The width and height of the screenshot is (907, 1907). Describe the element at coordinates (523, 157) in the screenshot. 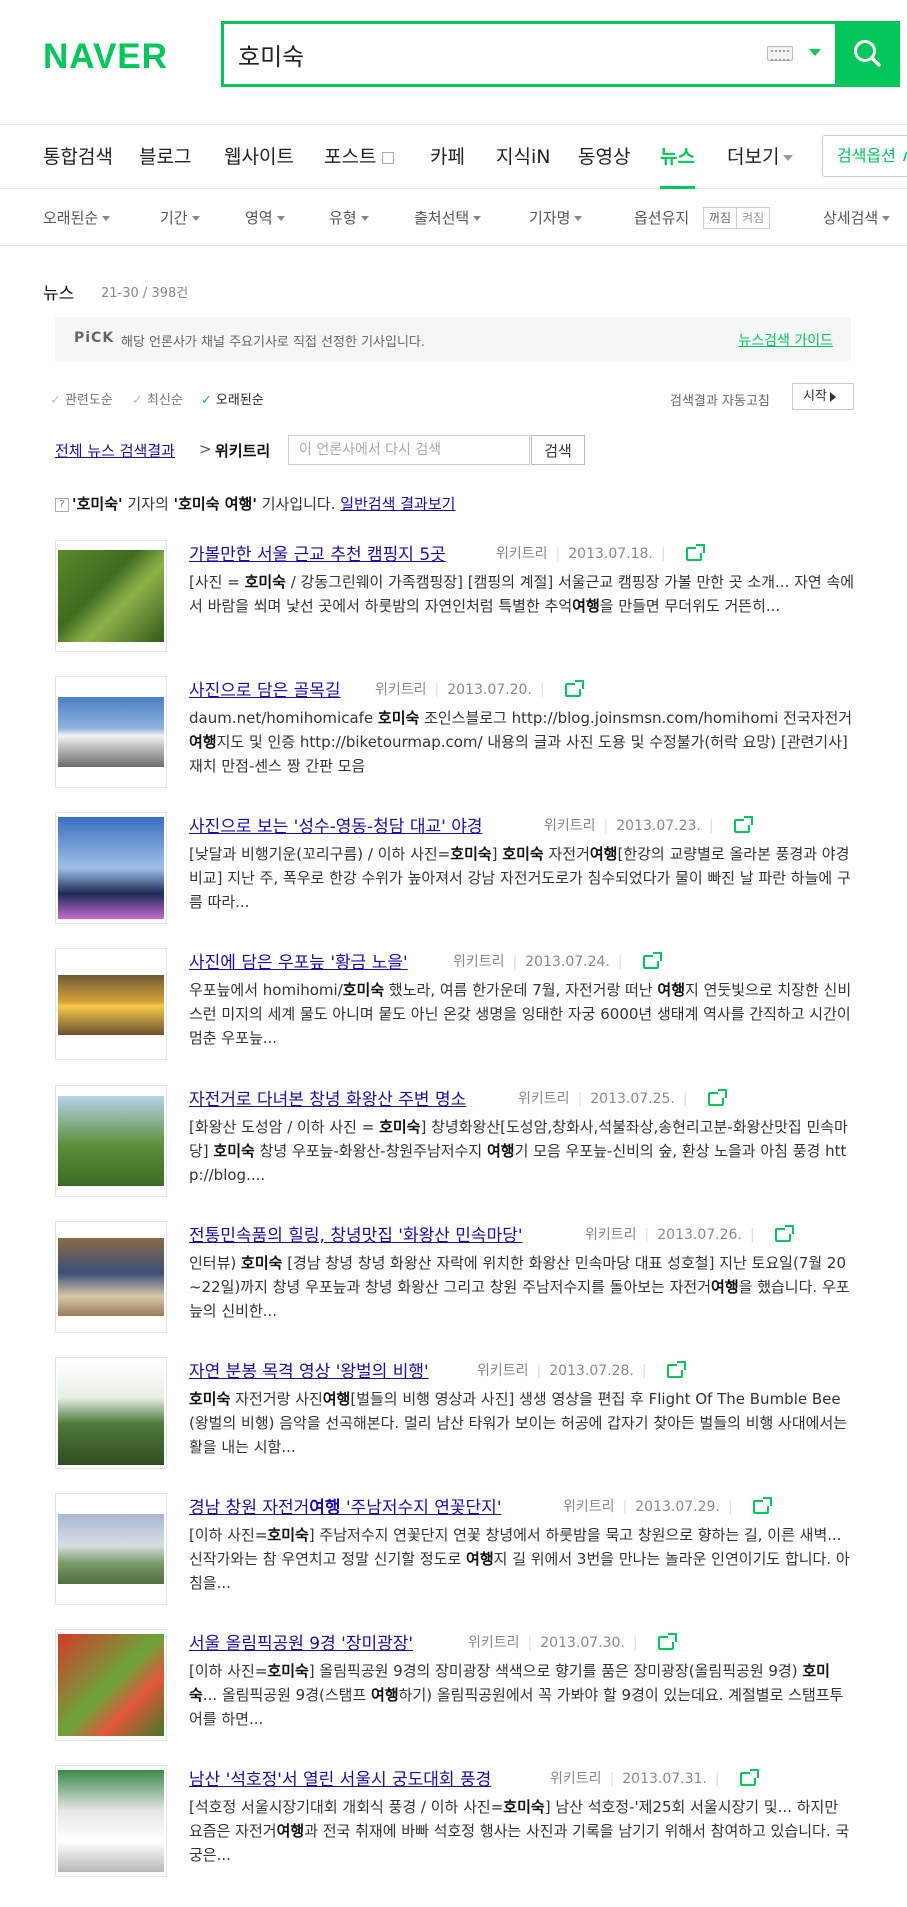

I see `tab-kin: 지식iN` at that location.